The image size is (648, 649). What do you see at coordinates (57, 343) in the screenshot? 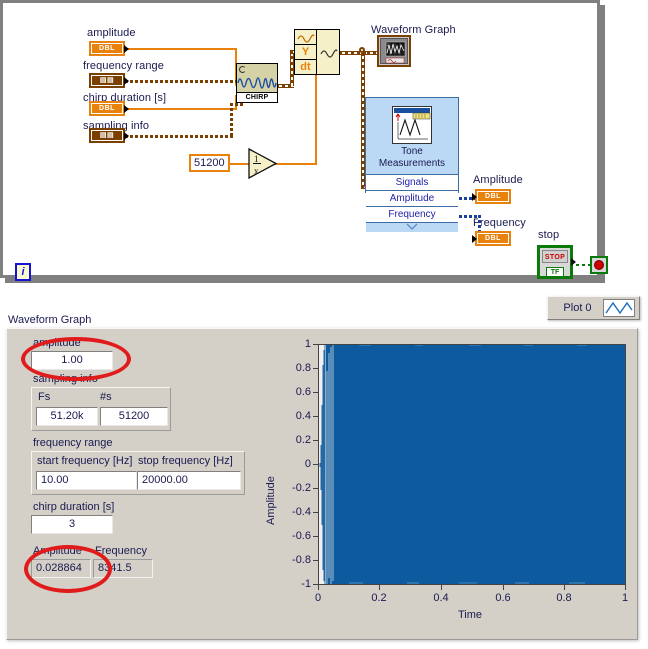
I see `amplitude-control-label: amplitude` at bounding box center [57, 343].